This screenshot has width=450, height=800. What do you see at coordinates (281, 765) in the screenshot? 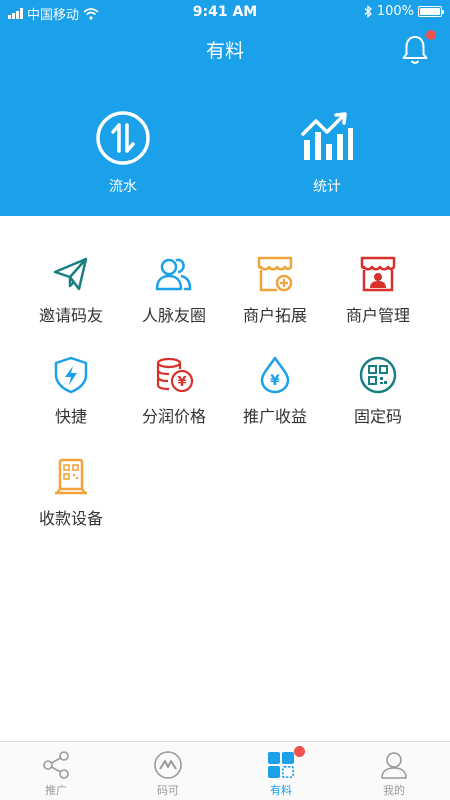
I see `apps-grid-icon` at bounding box center [281, 765].